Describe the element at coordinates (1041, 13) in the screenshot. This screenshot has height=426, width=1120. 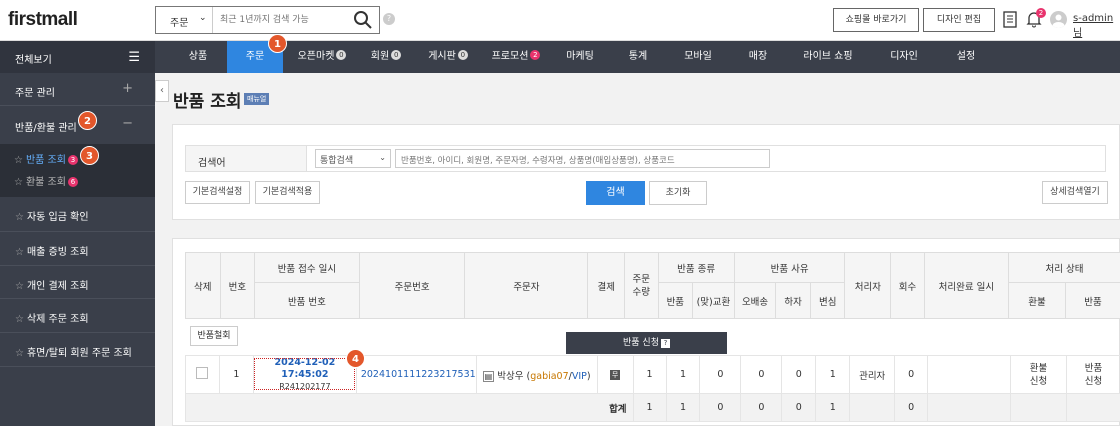
I see `notification-badge: 2` at that location.